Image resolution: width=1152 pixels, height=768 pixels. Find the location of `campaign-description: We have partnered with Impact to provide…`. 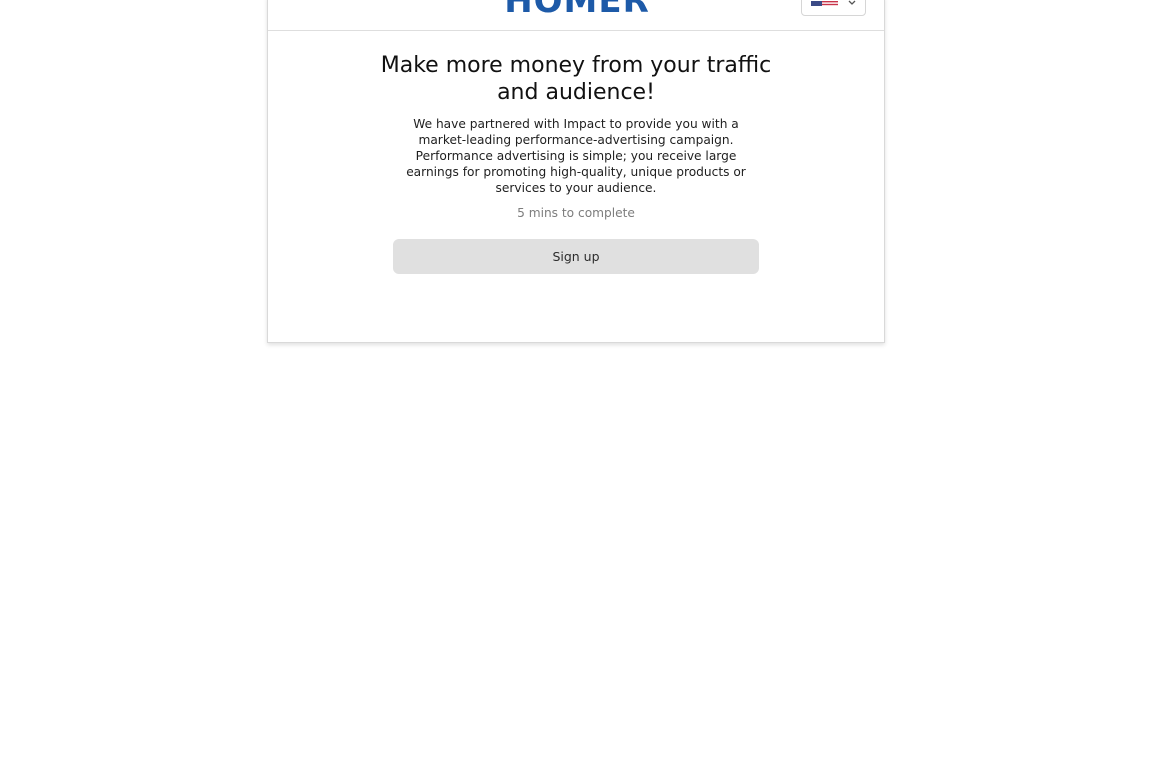

campaign-description: We have partnered with Impact to provide… is located at coordinates (576, 156).